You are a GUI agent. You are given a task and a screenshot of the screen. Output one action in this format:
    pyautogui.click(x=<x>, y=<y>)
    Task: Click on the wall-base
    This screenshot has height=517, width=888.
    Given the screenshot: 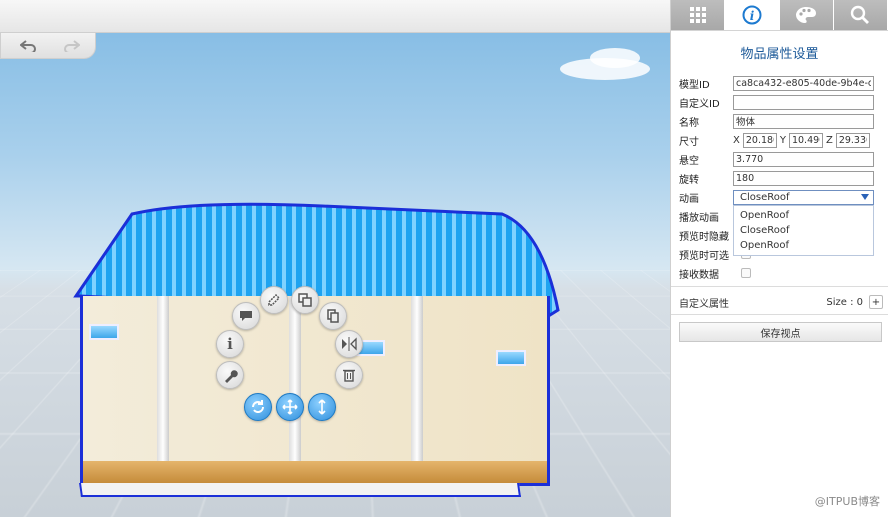 What is the action you would take?
    pyautogui.click(x=315, y=472)
    